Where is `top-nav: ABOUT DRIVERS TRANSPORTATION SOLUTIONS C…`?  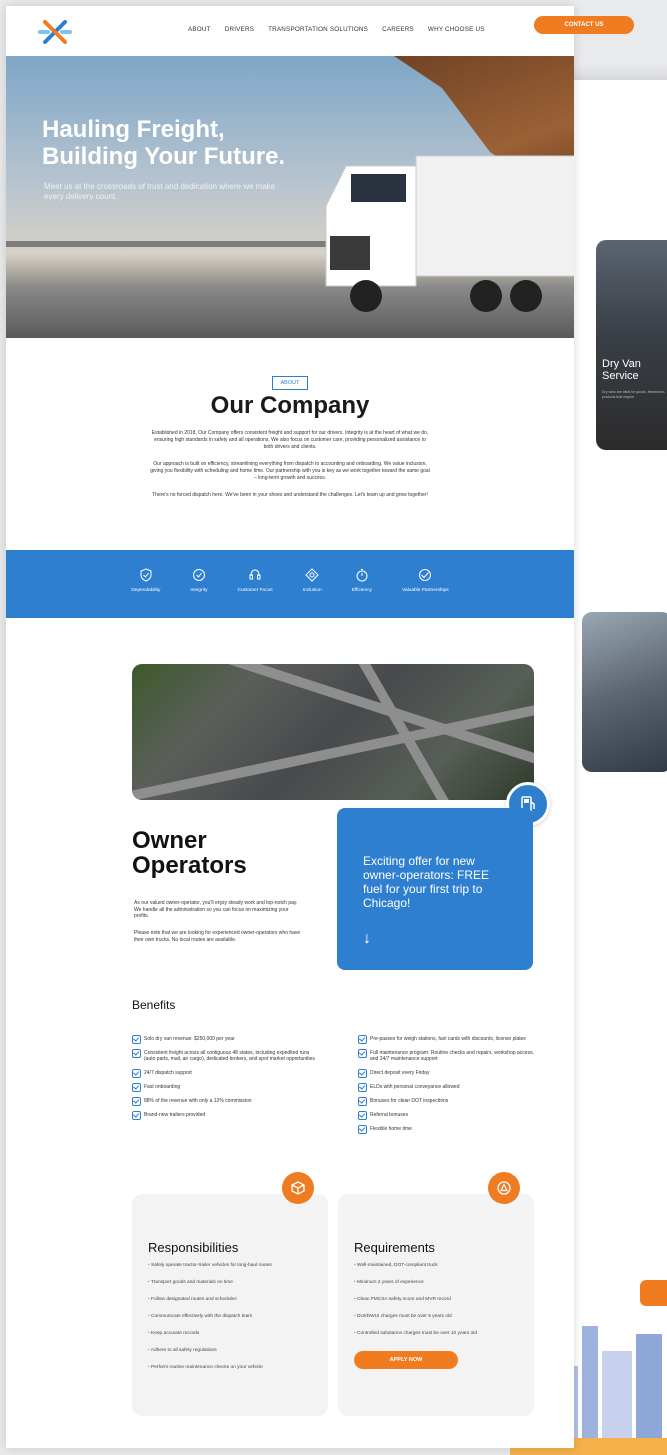 top-nav: ABOUT DRIVERS TRANSPORTATION SOLUTIONS C… is located at coordinates (290, 31).